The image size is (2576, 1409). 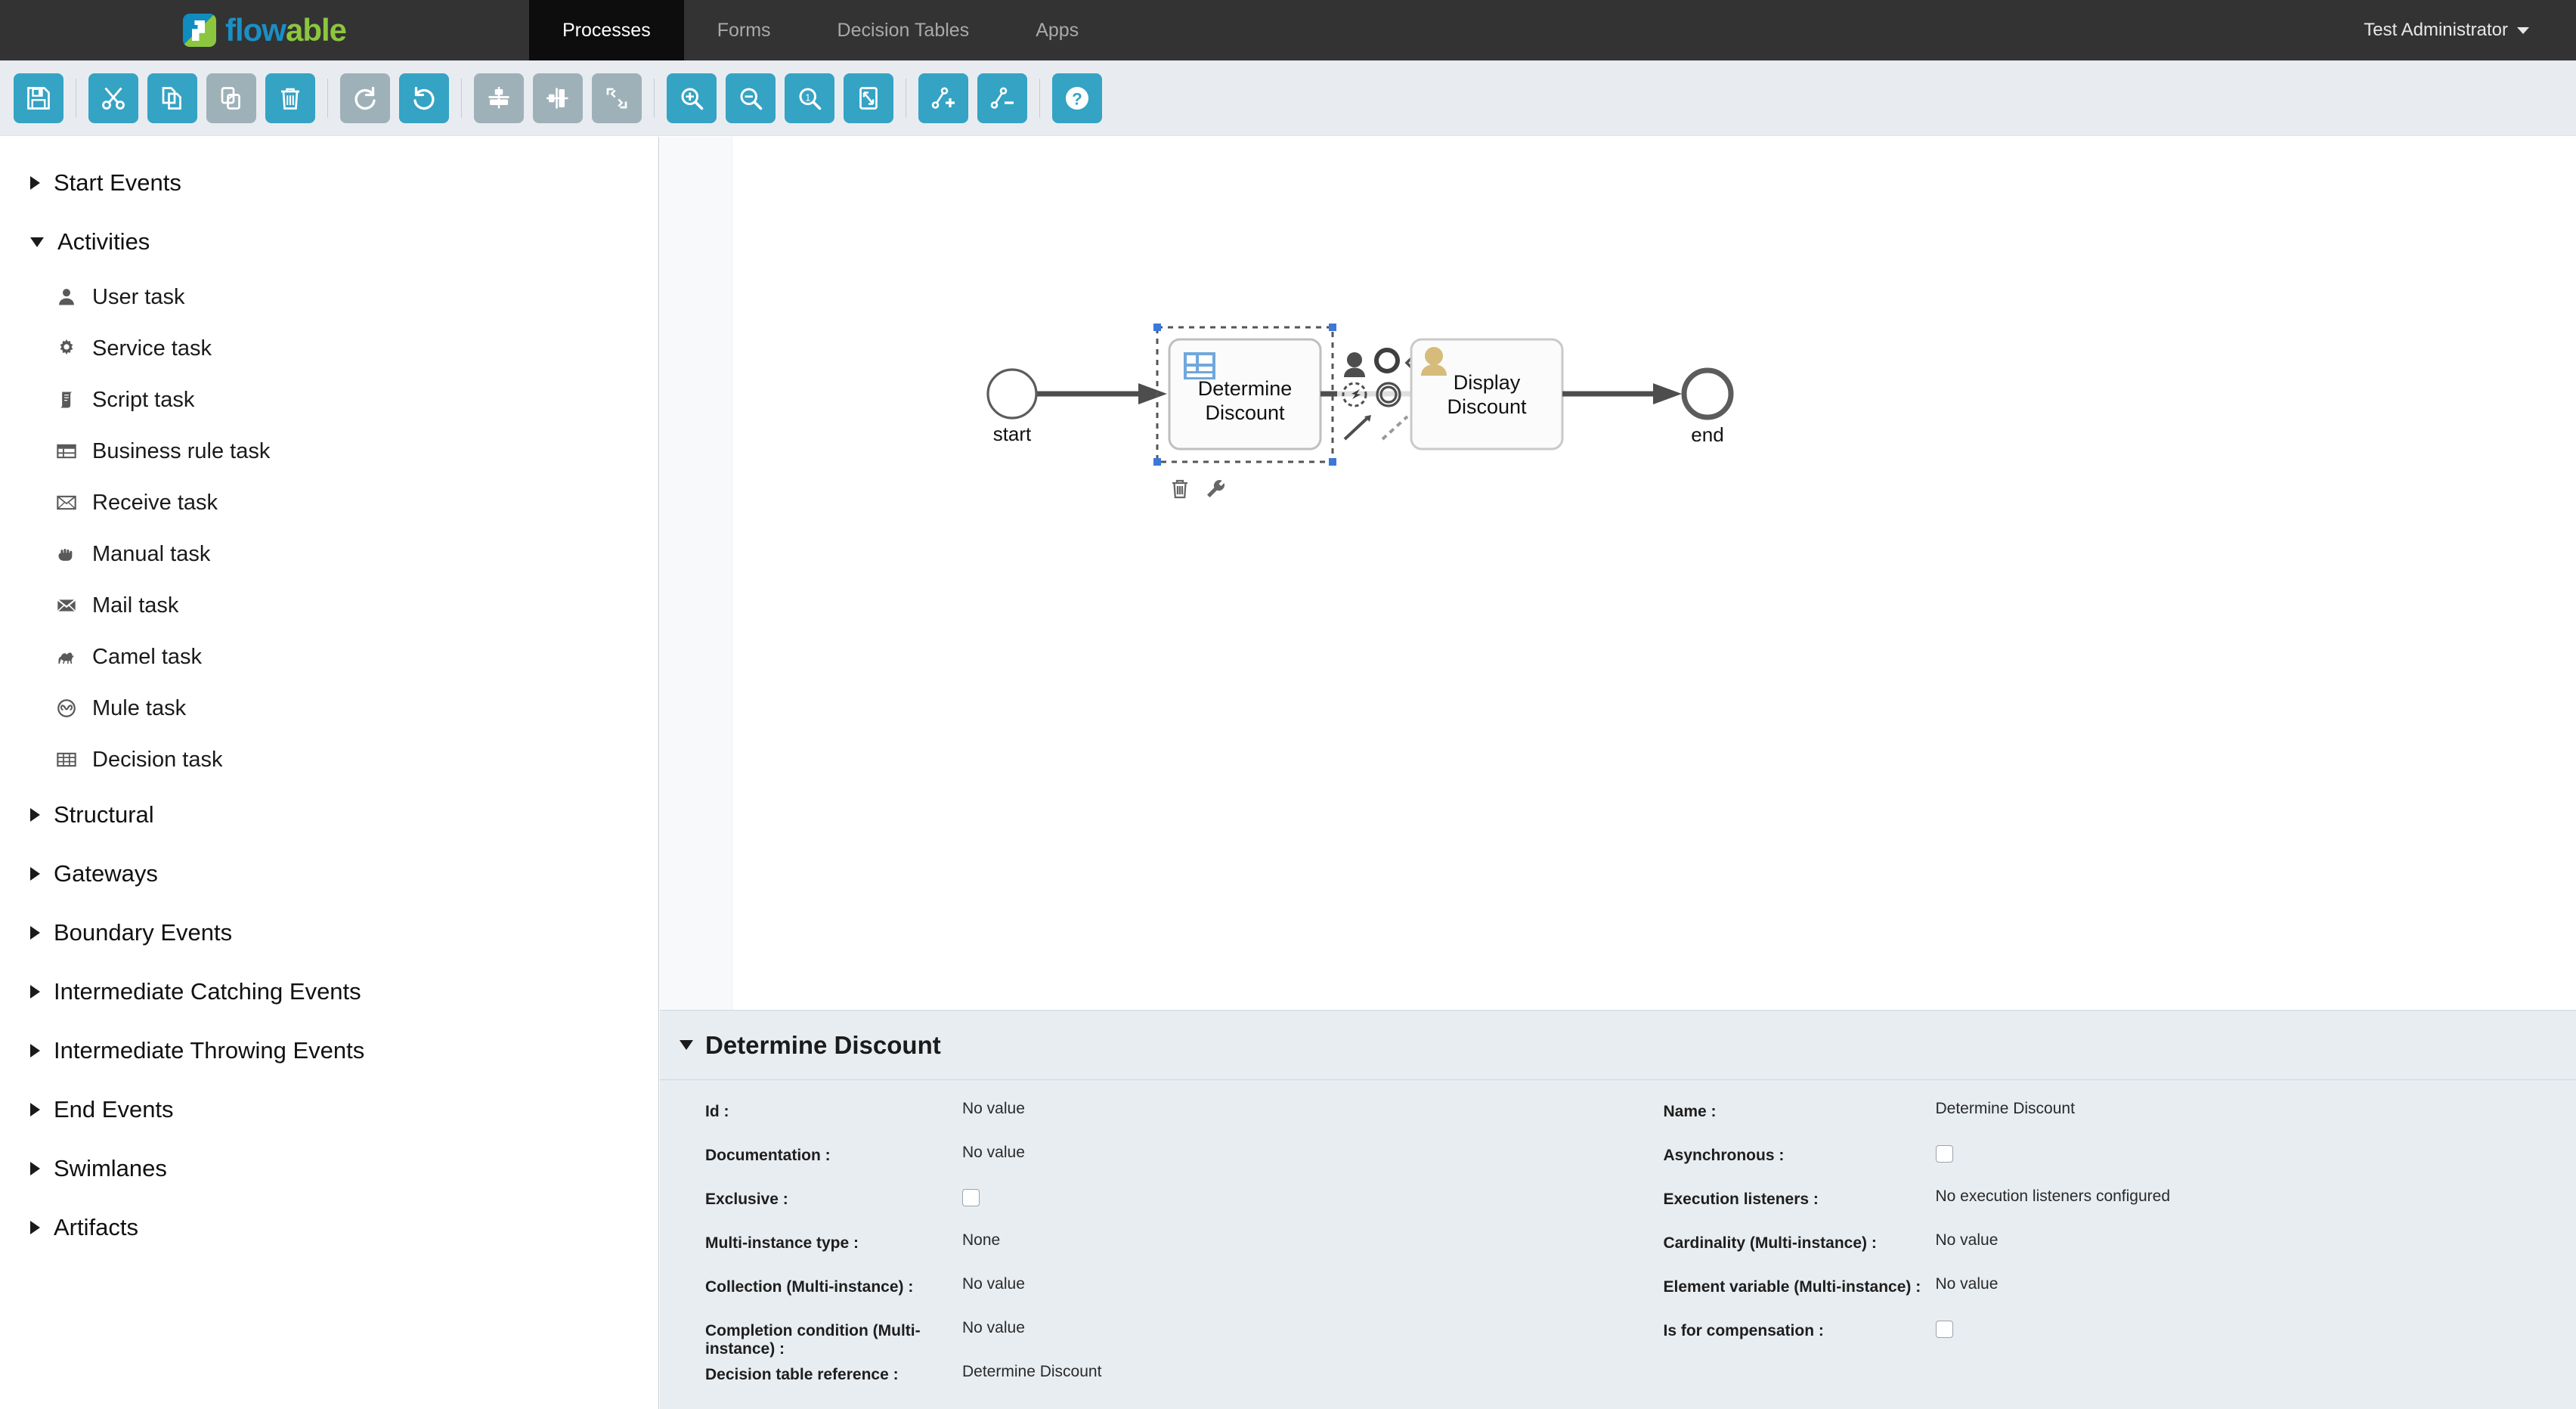 What do you see at coordinates (813, 1340) in the screenshot?
I see `property-label: Completion condition (Multi-instance) :` at bounding box center [813, 1340].